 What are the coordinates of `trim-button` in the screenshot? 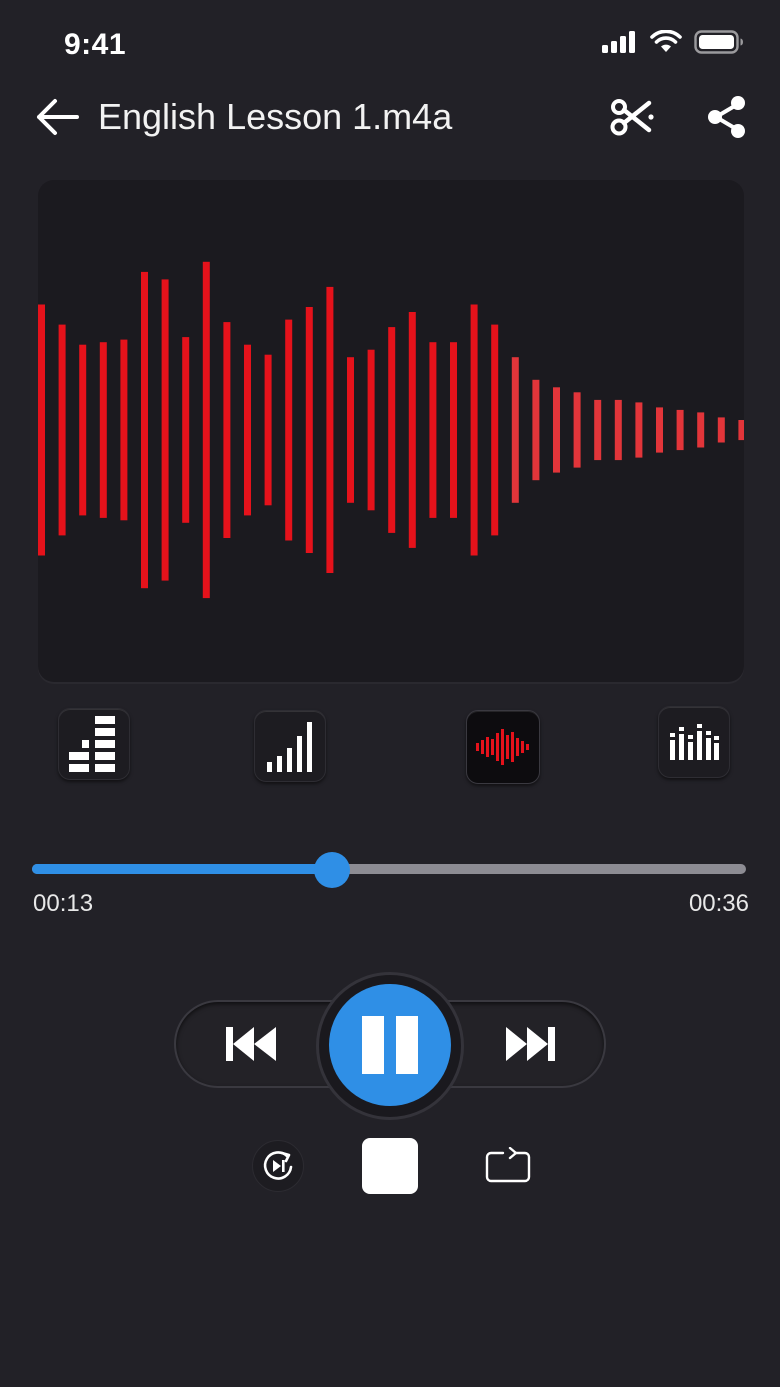 It's located at (633, 117).